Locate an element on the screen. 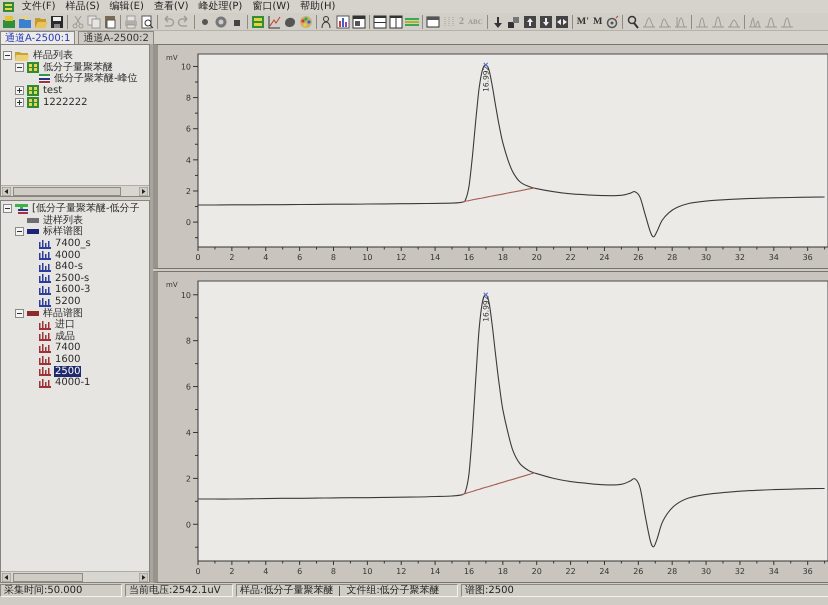 The image size is (828, 605). axis-tick-label: 28 is located at coordinates (672, 571).